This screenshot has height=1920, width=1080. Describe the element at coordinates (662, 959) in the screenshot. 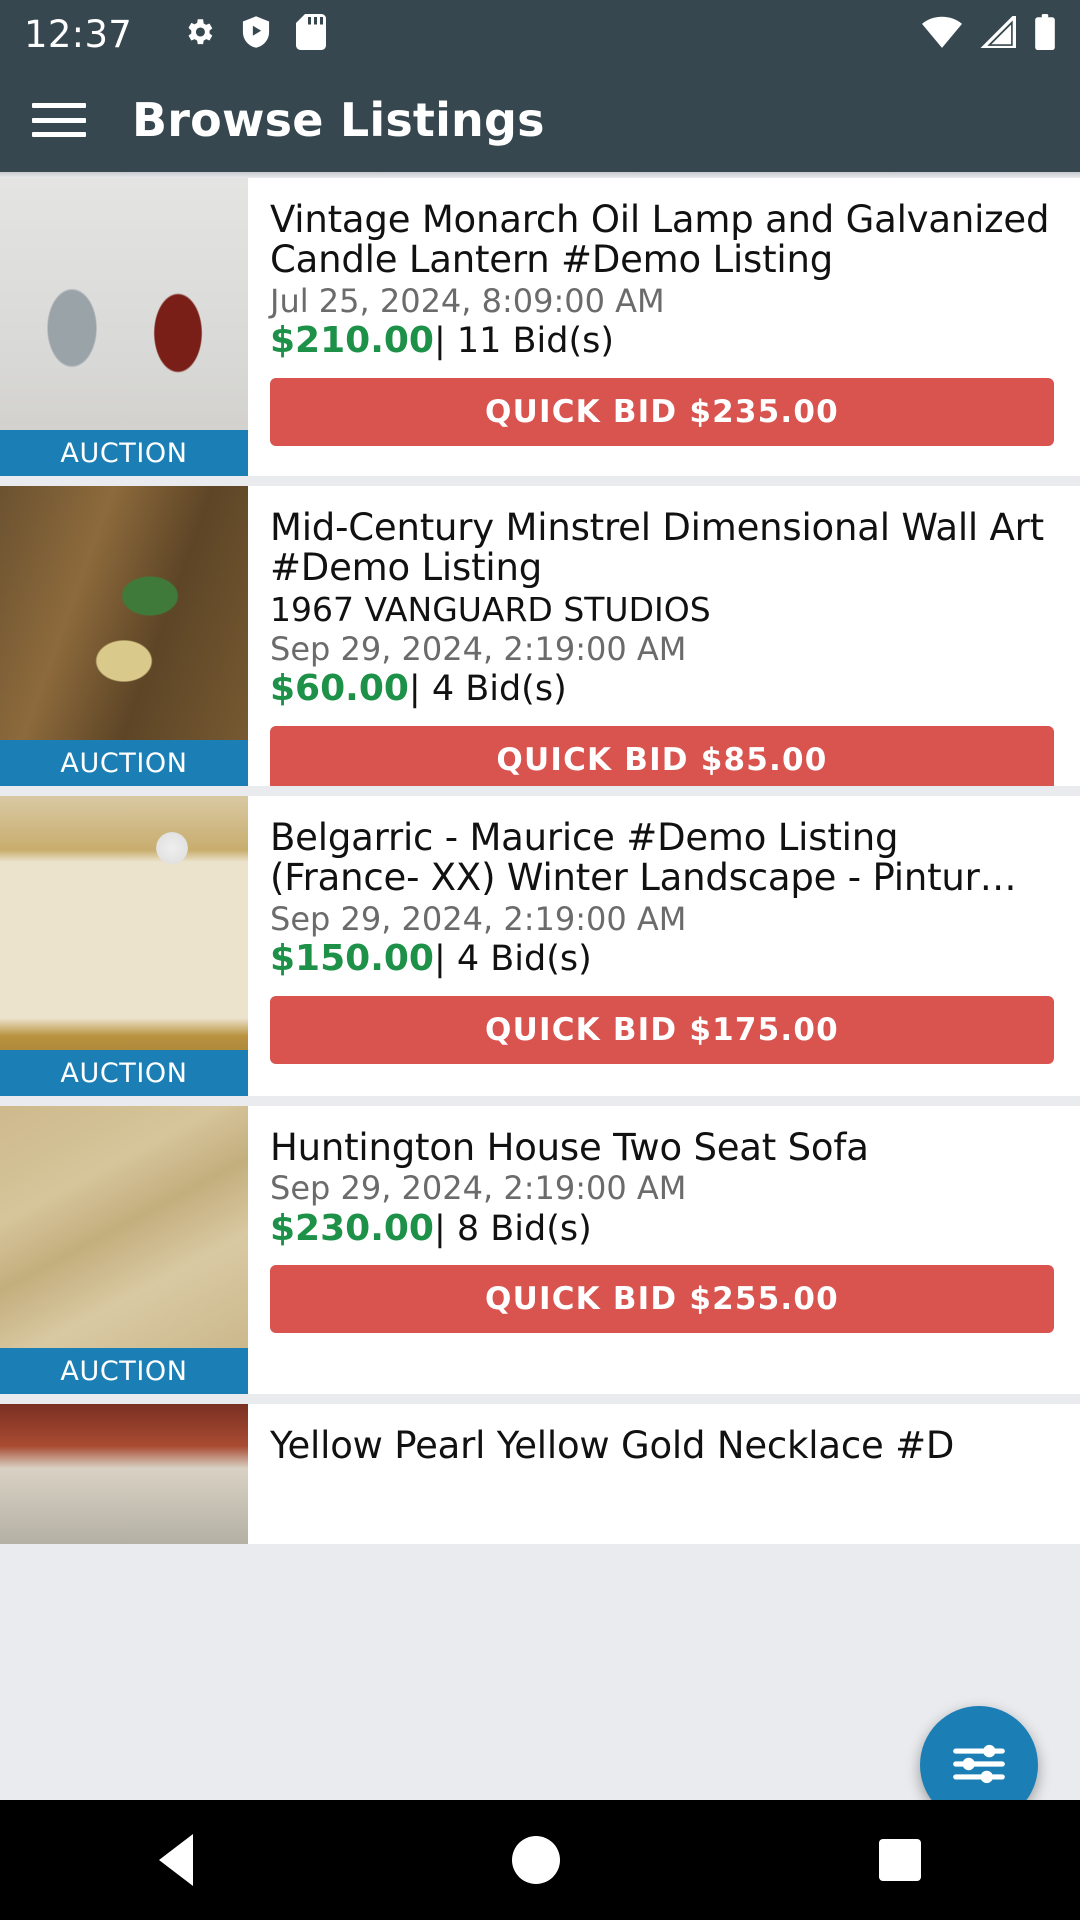

I see `listing-price-line: $150.00| 4 Bid(s)` at that location.